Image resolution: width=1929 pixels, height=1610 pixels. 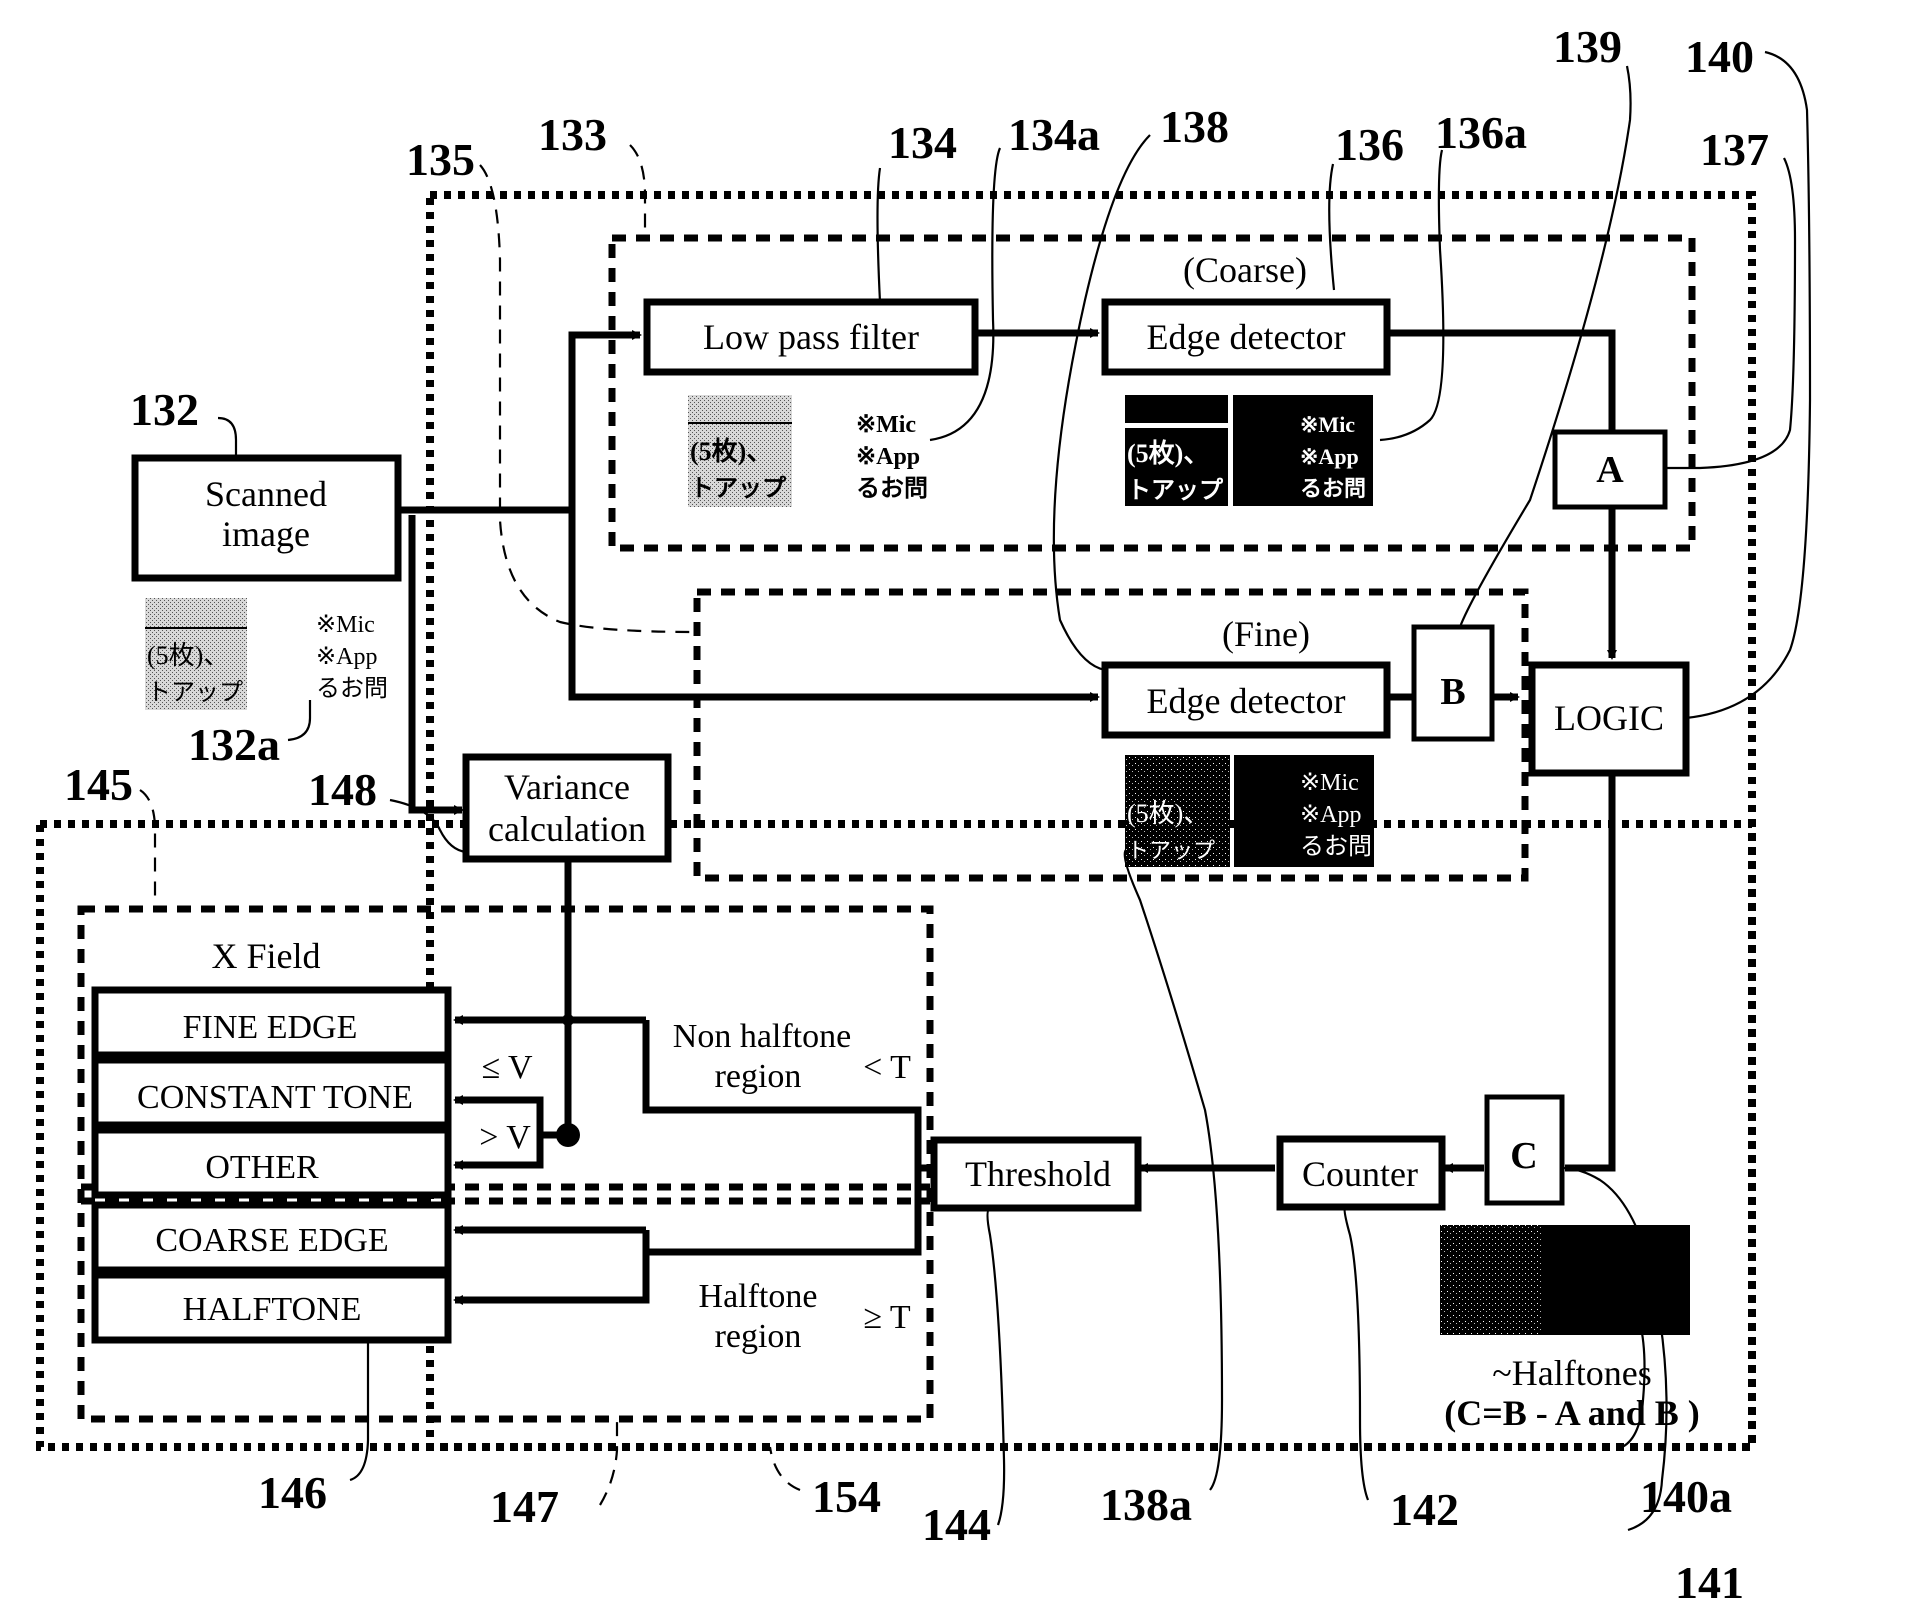 What do you see at coordinates (234, 744) in the screenshot?
I see `ref-132a: 132a` at bounding box center [234, 744].